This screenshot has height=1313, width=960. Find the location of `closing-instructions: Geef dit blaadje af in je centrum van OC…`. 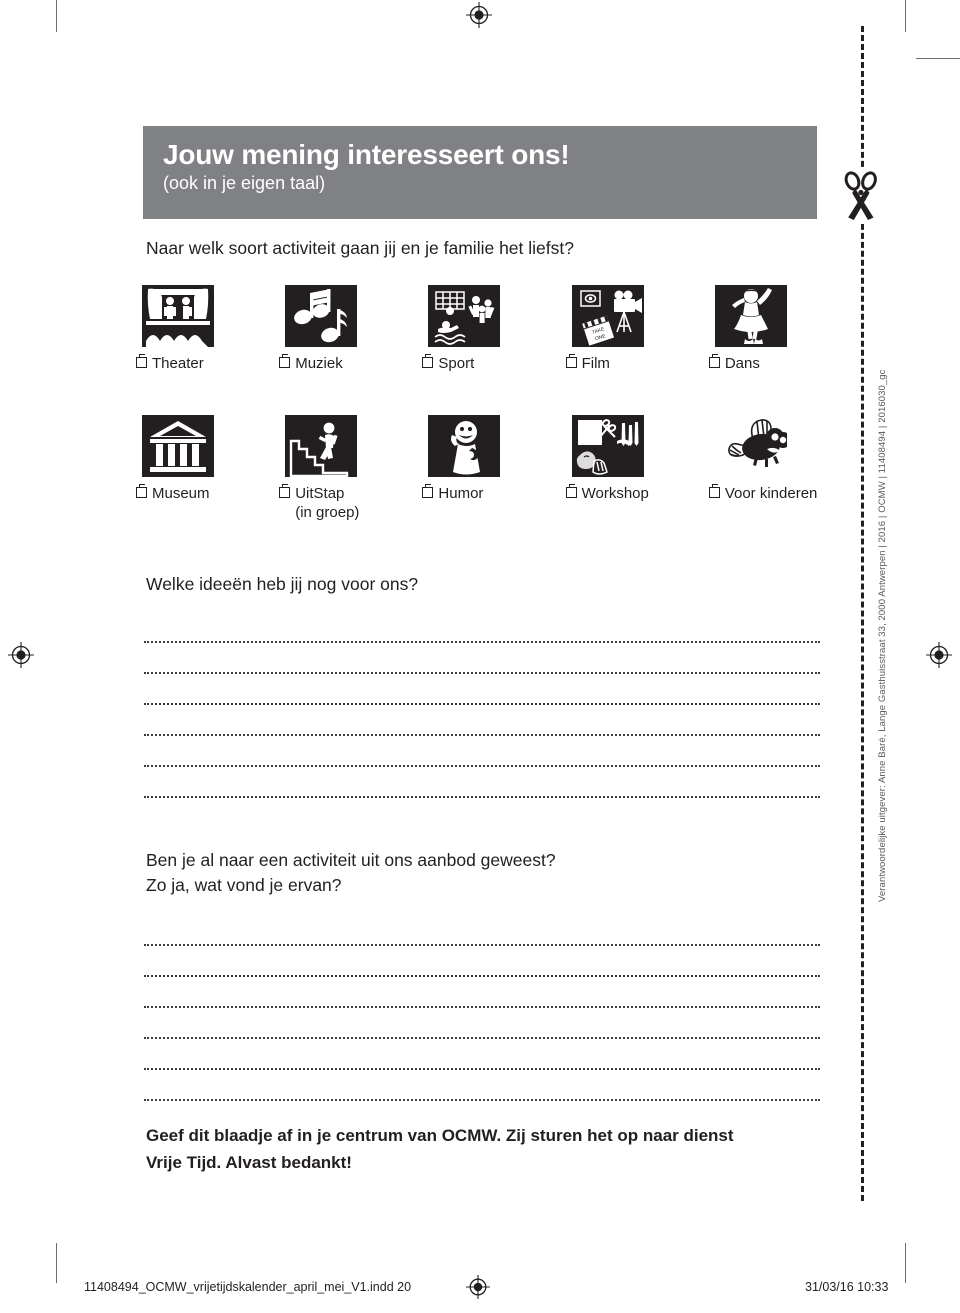

closing-instructions: Geef dit blaadje af in je centrum van OC… is located at coordinates (491, 1149).